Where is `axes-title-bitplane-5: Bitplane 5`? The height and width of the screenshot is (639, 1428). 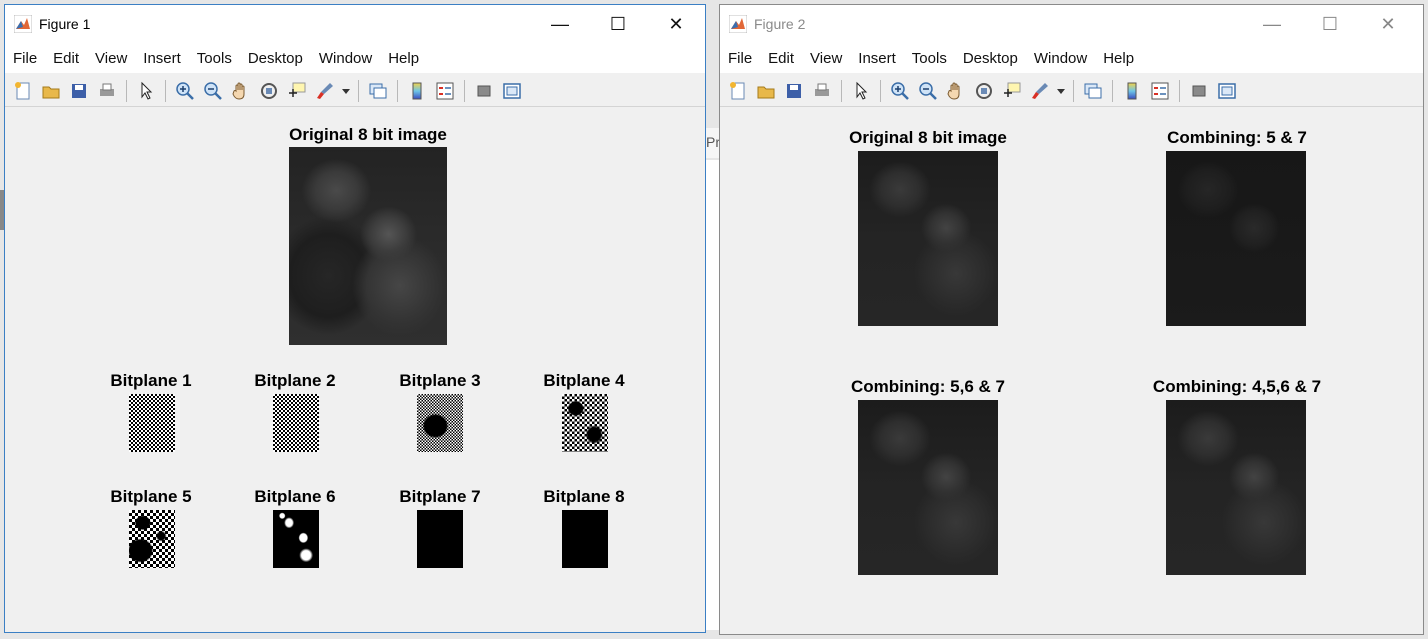
axes-title-bitplane-5: Bitplane 5 is located at coordinates (151, 496).